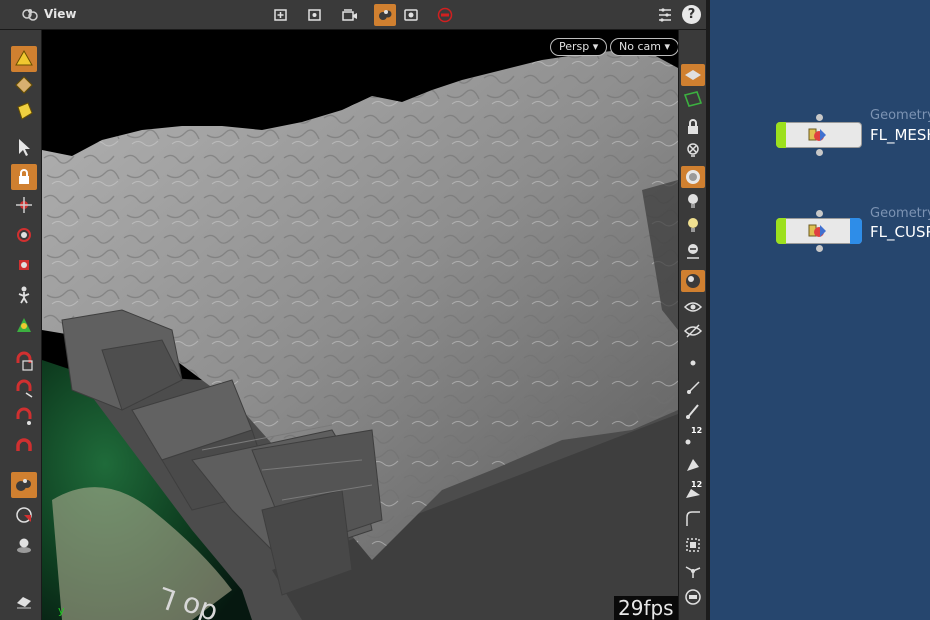 Image resolution: width=930 pixels, height=620 pixels. I want to click on arrow-cursor-icon, so click(24, 147).